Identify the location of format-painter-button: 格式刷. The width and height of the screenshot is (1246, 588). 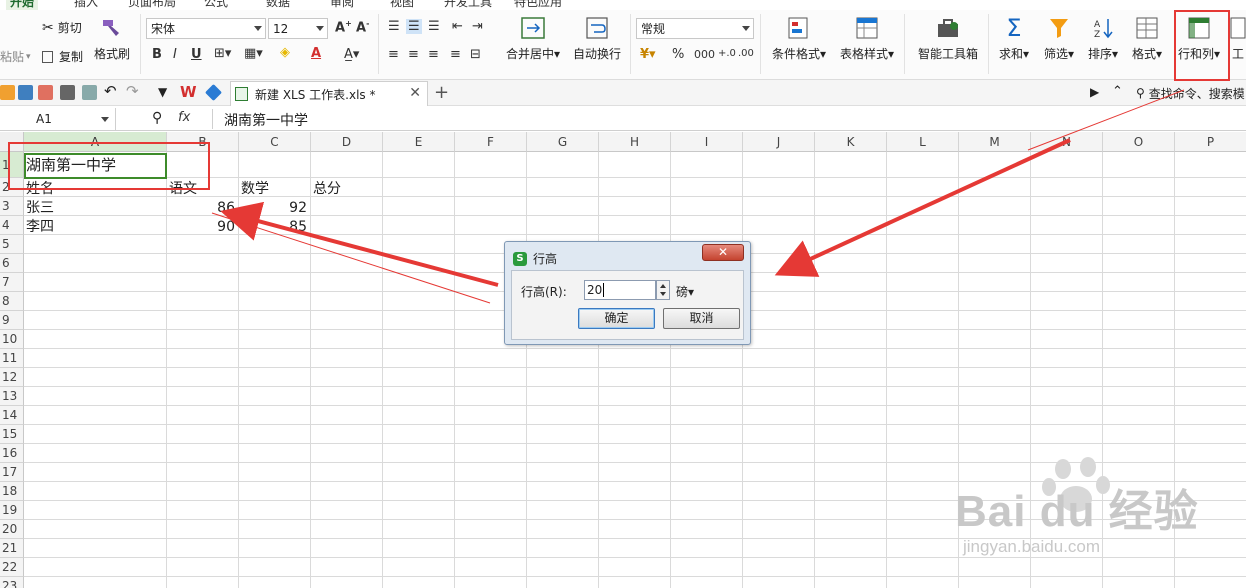
(112, 39).